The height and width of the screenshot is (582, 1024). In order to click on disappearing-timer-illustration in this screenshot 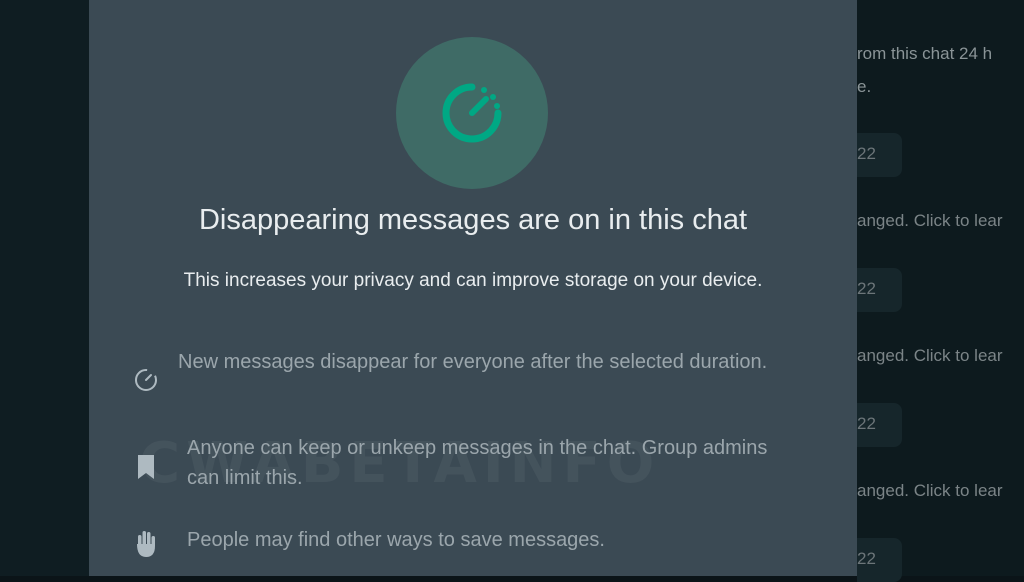, I will do `click(472, 113)`.